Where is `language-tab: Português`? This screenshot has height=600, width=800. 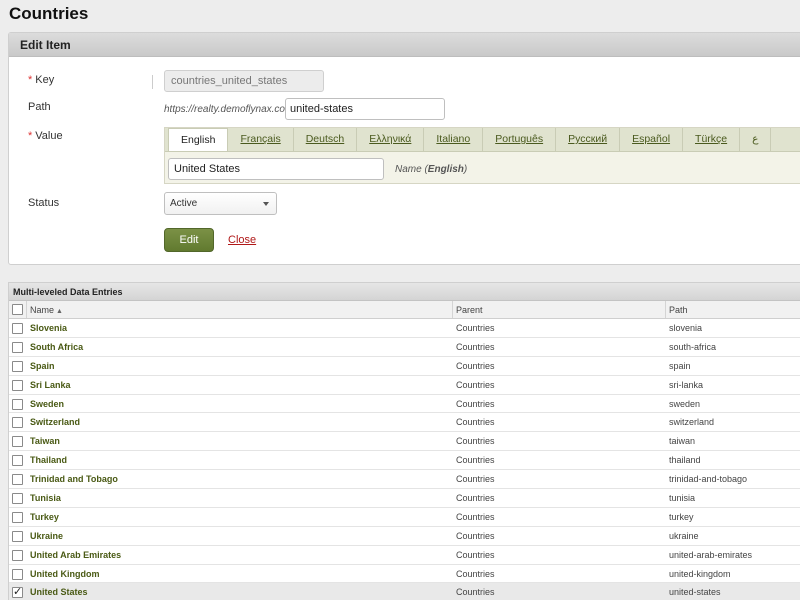 language-tab: Português is located at coordinates (520, 139).